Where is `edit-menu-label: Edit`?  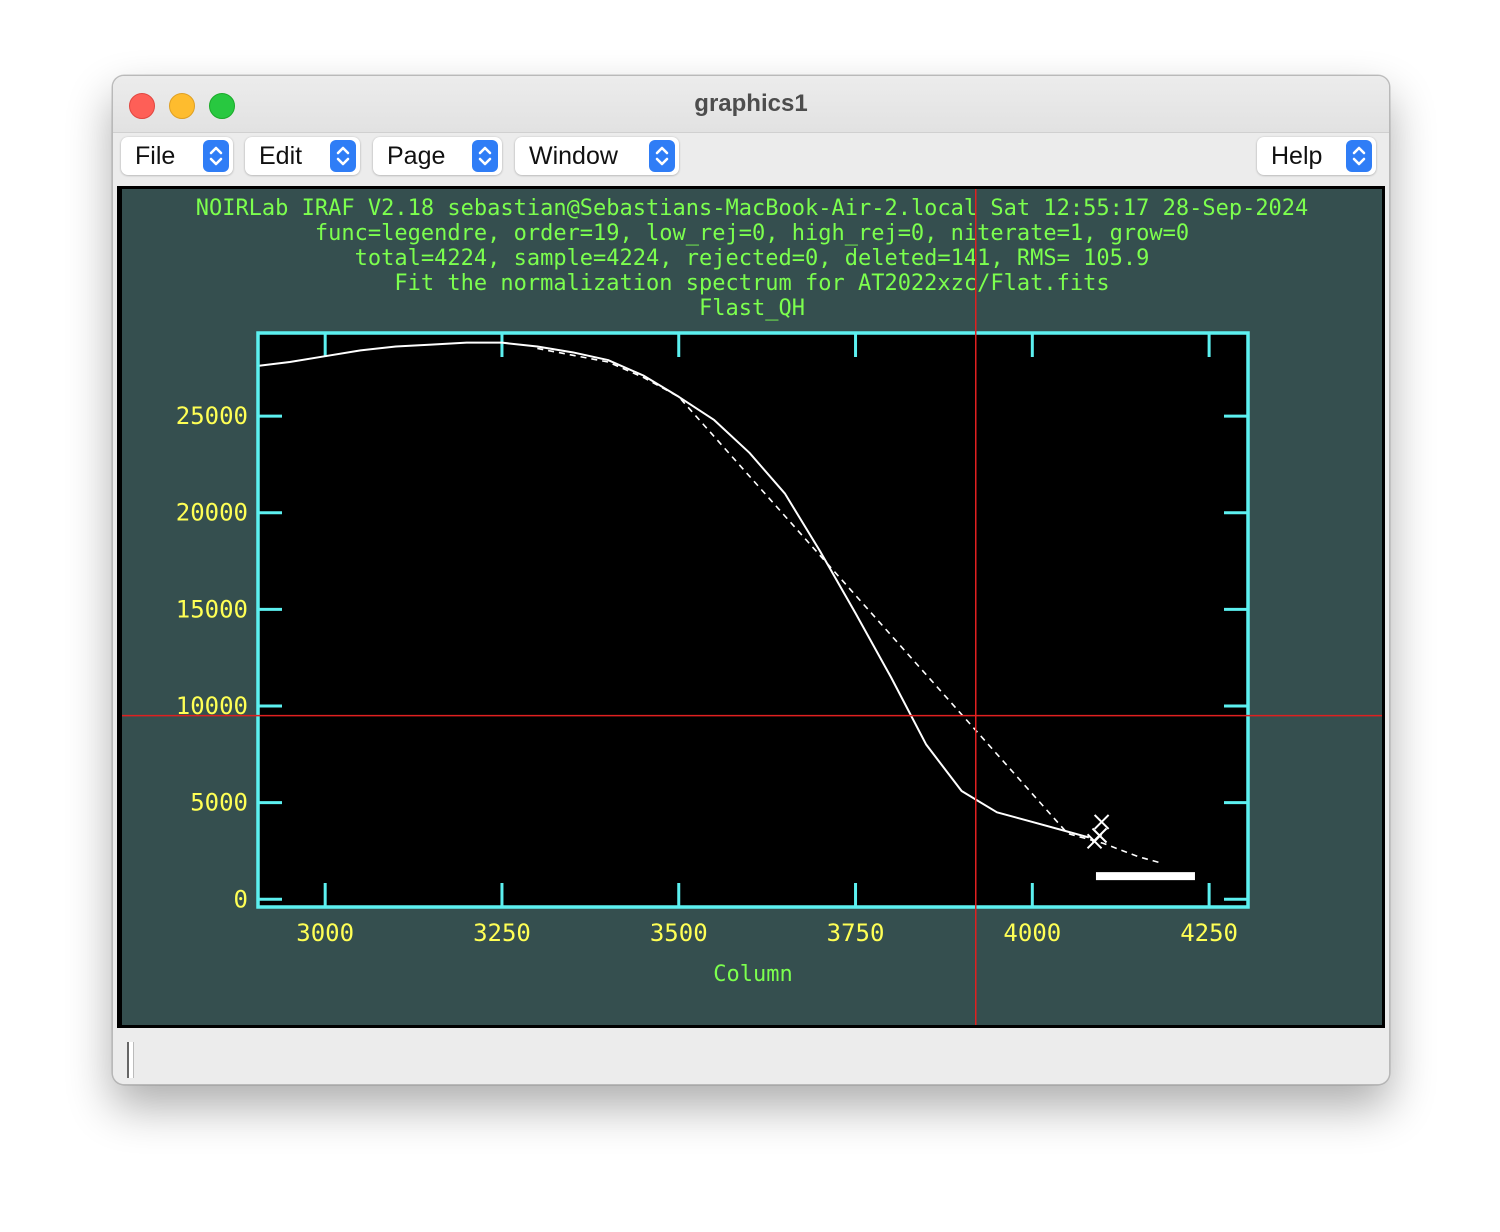
edit-menu-label: Edit is located at coordinates (281, 155).